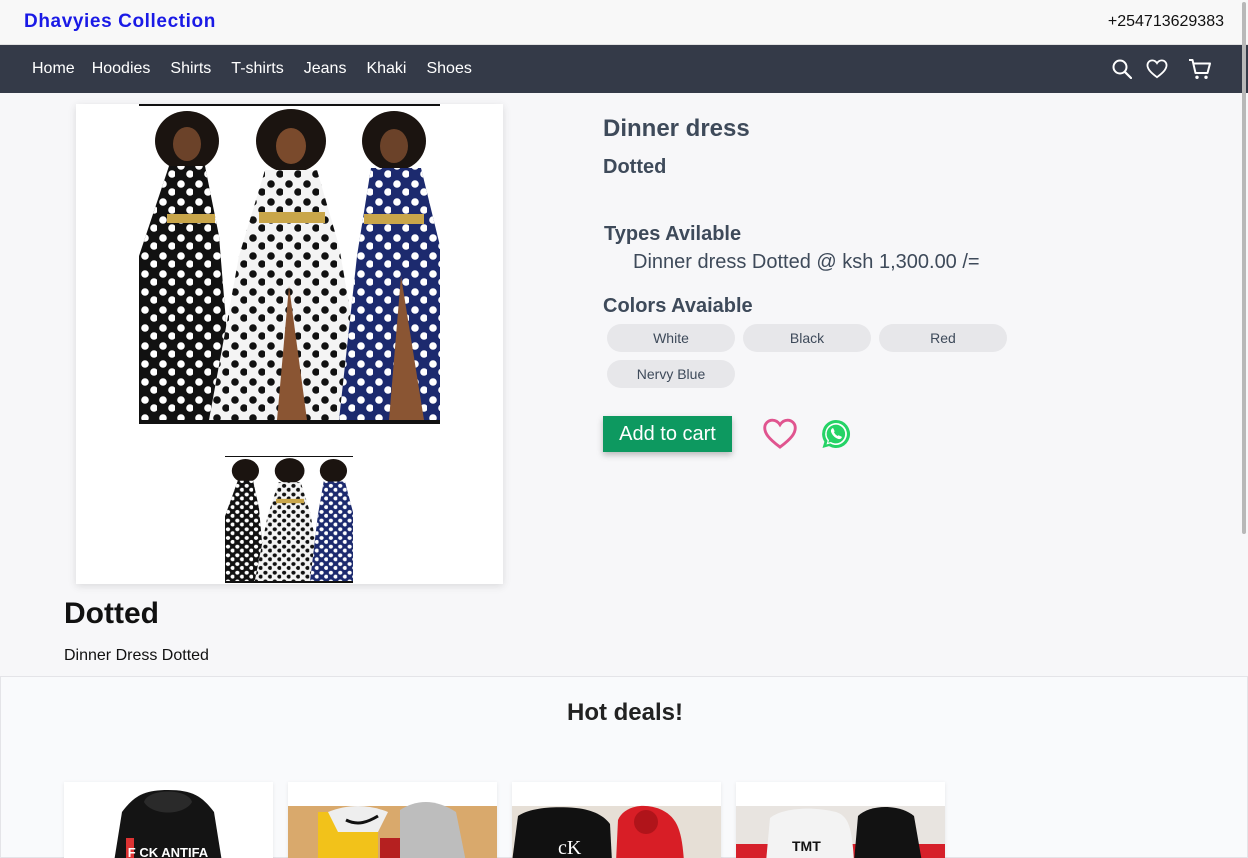 The image size is (1248, 858). Describe the element at coordinates (673, 234) in the screenshot. I see `types-heading: Types Avilable` at that location.